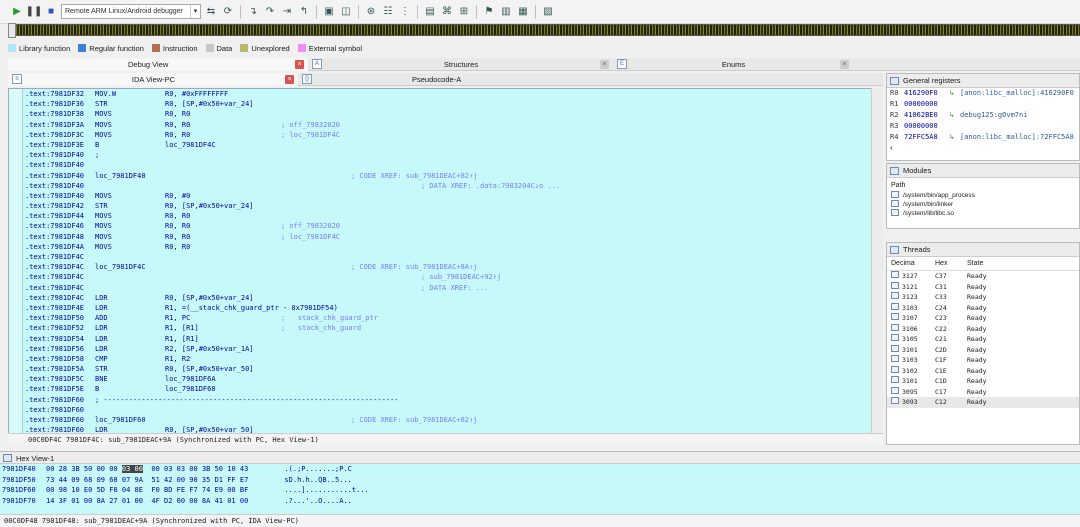 Image resolution: width=1080 pixels, height=527 pixels. Describe the element at coordinates (445, 410) in the screenshot. I see `code-line: .text:7981DF60` at that location.